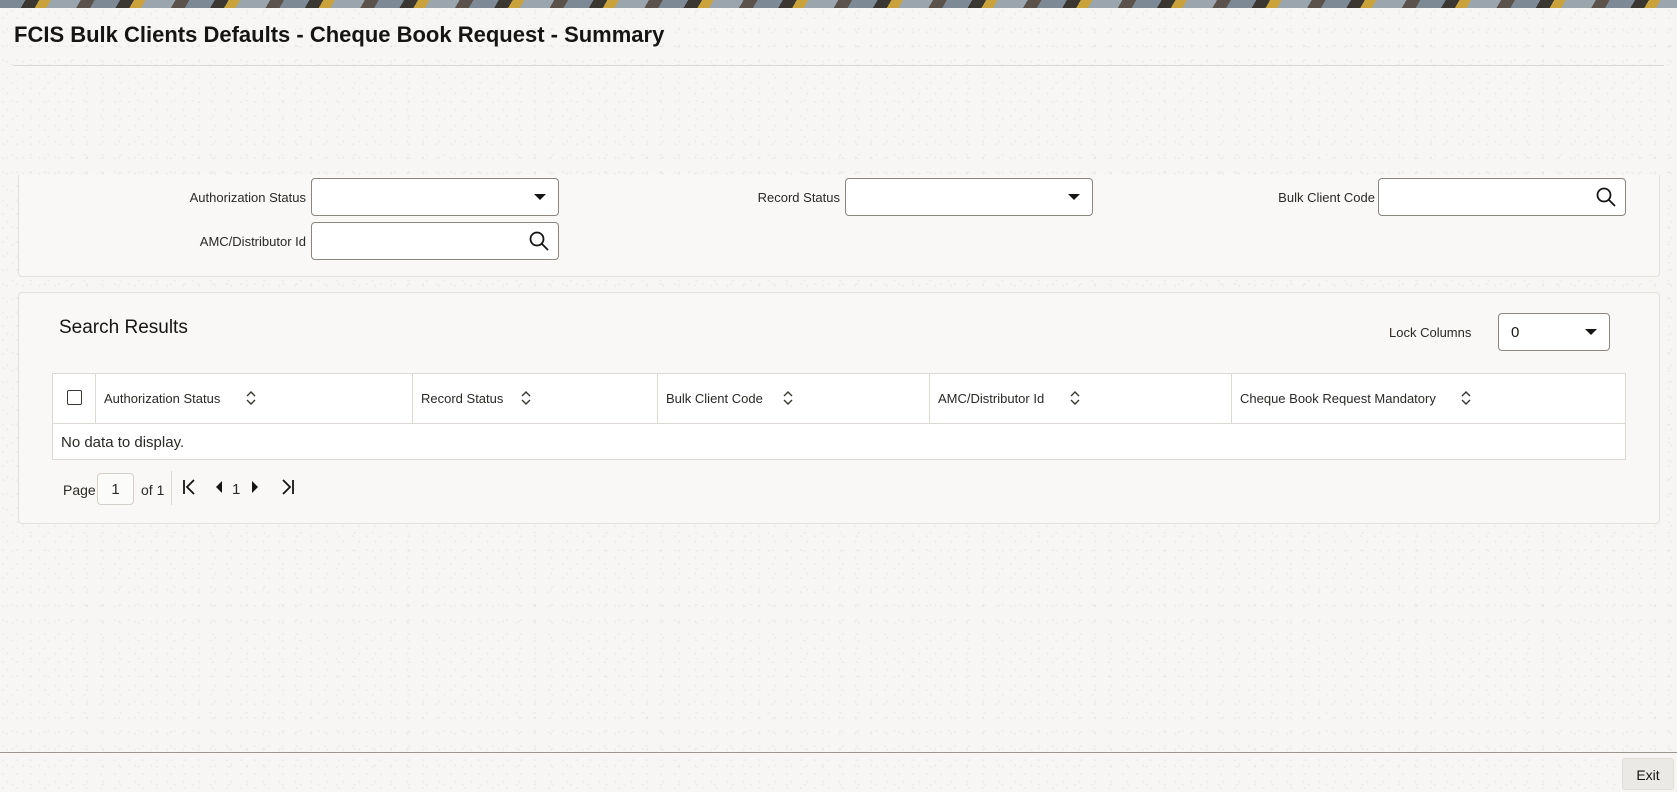 The image size is (1677, 792). I want to click on exit-button: Exit, so click(1648, 774).